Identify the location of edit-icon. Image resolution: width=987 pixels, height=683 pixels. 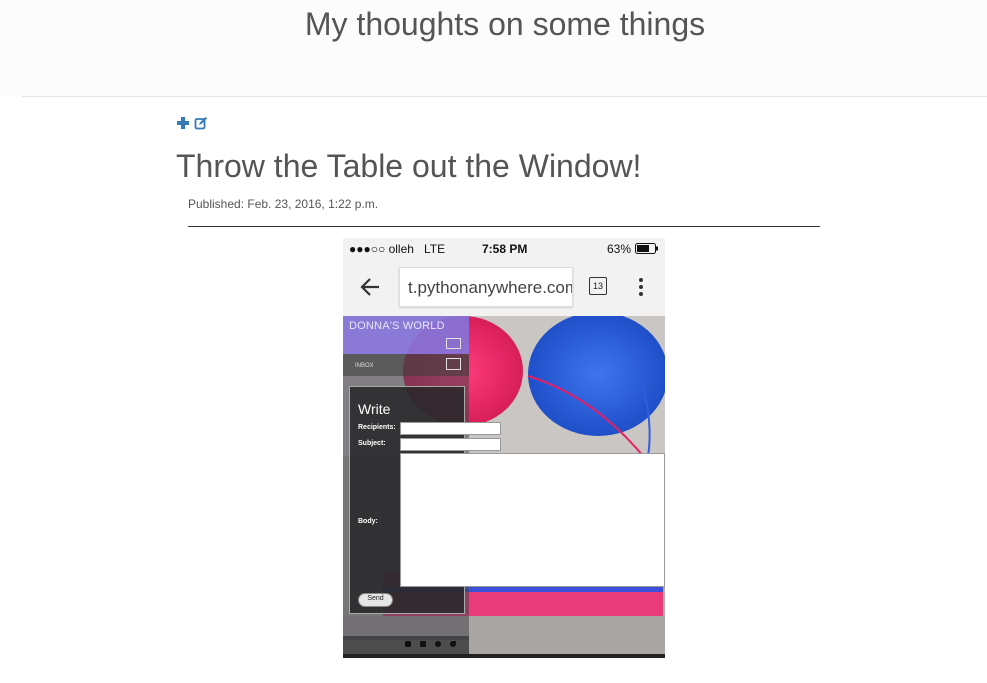
(201, 123).